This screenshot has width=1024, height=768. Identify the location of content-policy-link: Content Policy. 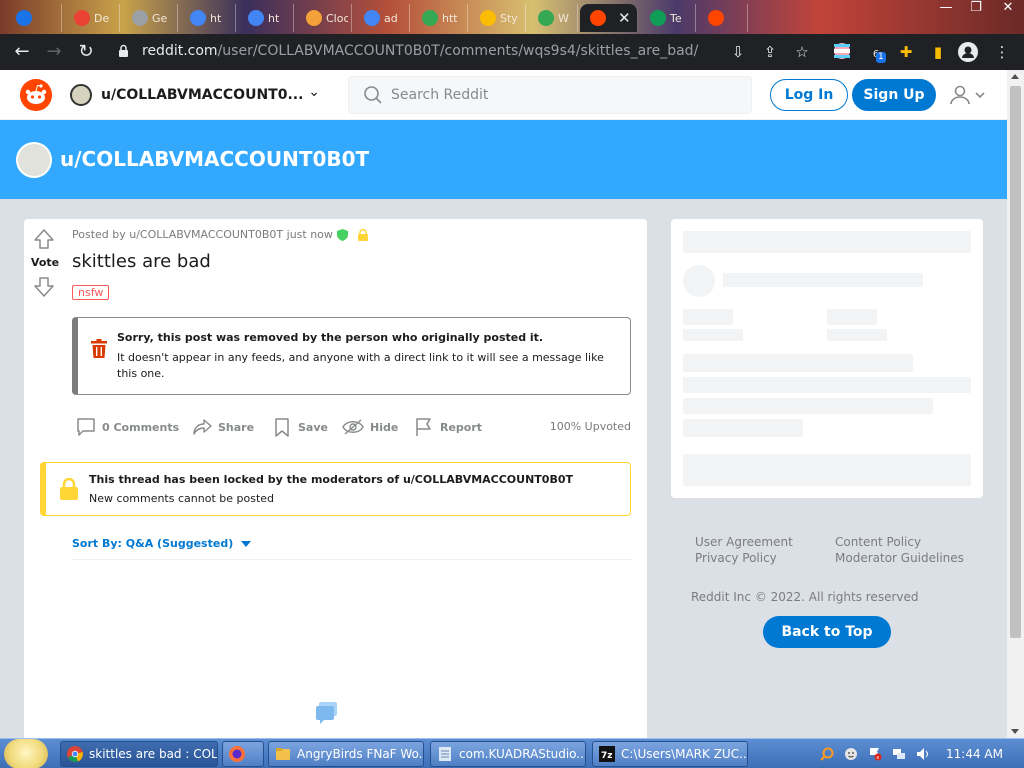
(878, 542).